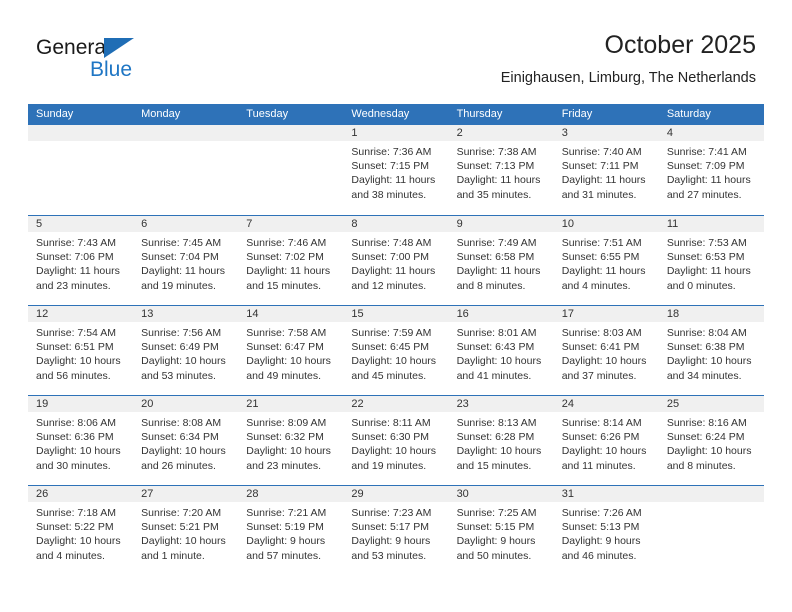  What do you see at coordinates (391, 513) in the screenshot?
I see `day-detail-line: Sunrise: 7:23 AM` at bounding box center [391, 513].